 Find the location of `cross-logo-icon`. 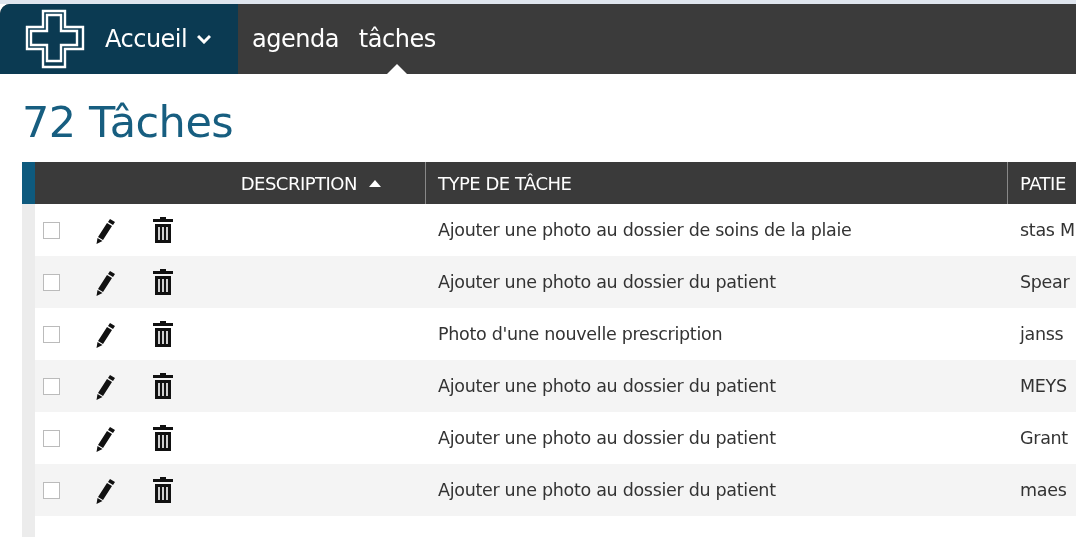

cross-logo-icon is located at coordinates (55, 39).